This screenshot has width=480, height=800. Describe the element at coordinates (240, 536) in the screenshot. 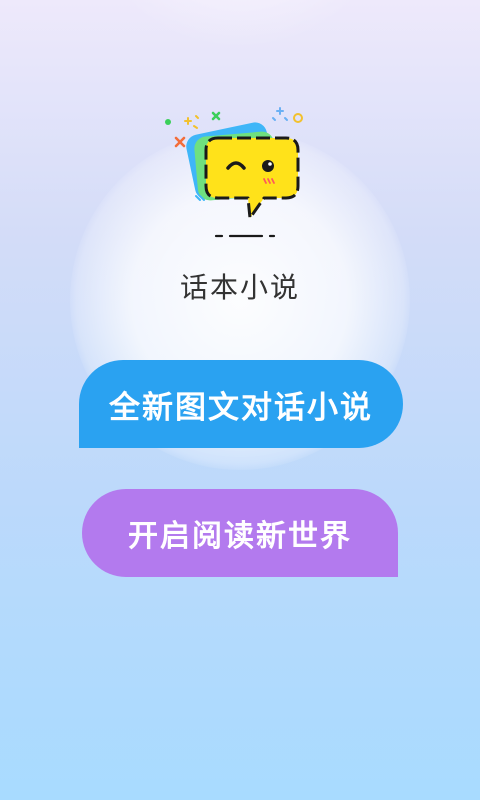

I see `slogan-line-2: 开启阅读新世界` at that location.